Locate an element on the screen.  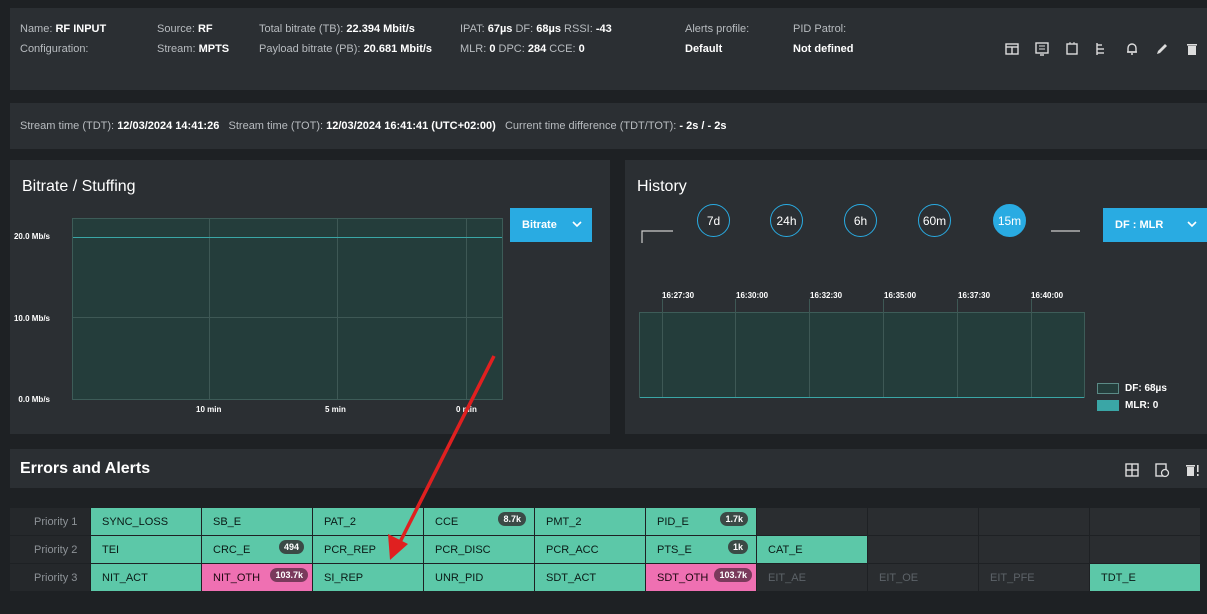
alerts-profile-label-text: Alerts profile: is located at coordinates (717, 29).